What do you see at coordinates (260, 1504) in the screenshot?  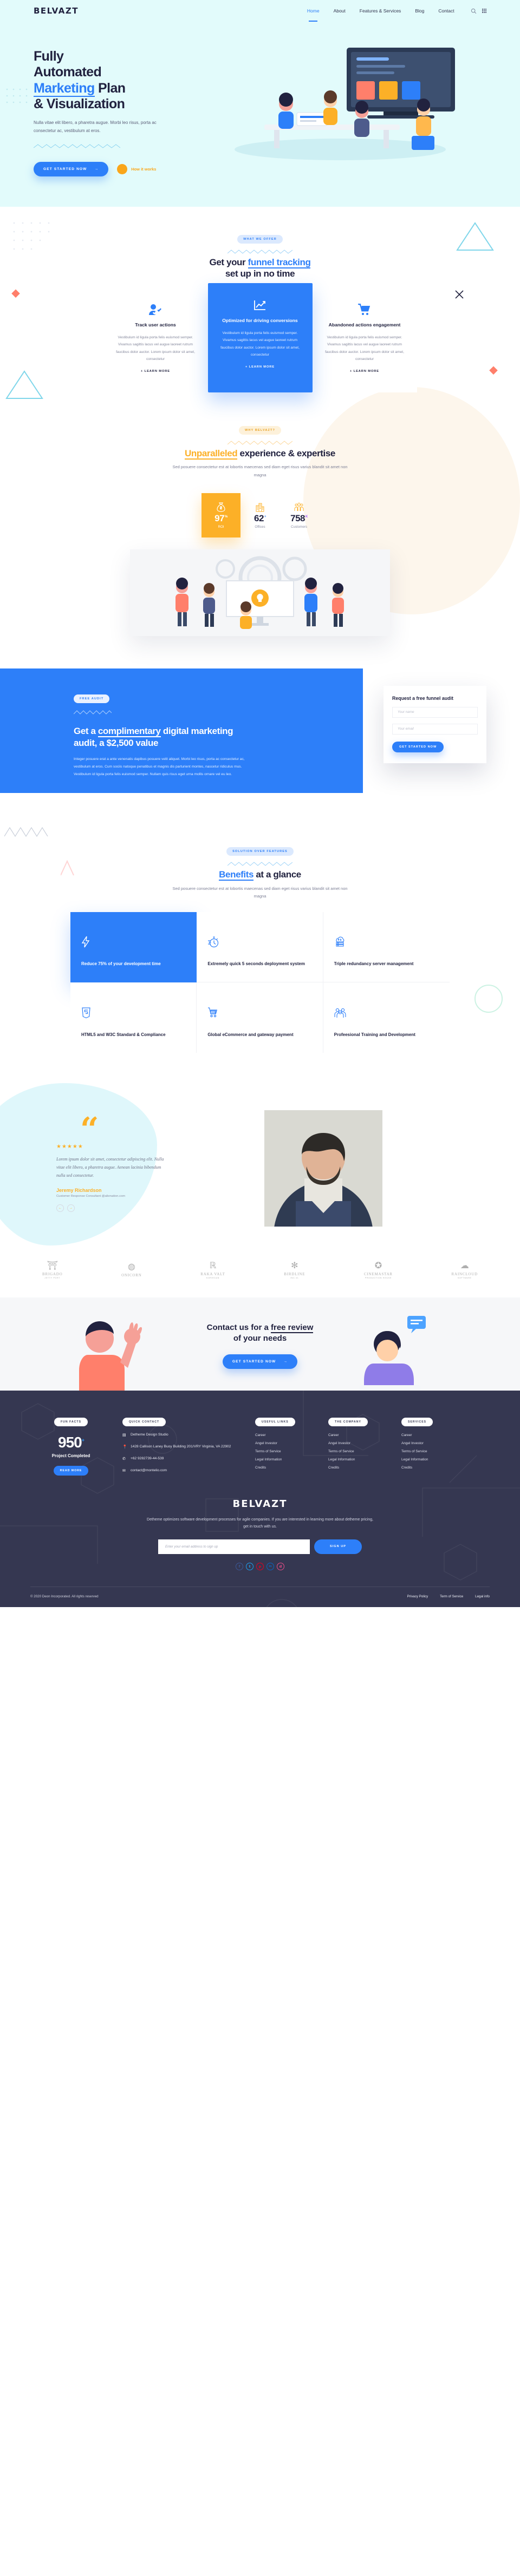 I see `footer-logo: BELVAZT` at bounding box center [260, 1504].